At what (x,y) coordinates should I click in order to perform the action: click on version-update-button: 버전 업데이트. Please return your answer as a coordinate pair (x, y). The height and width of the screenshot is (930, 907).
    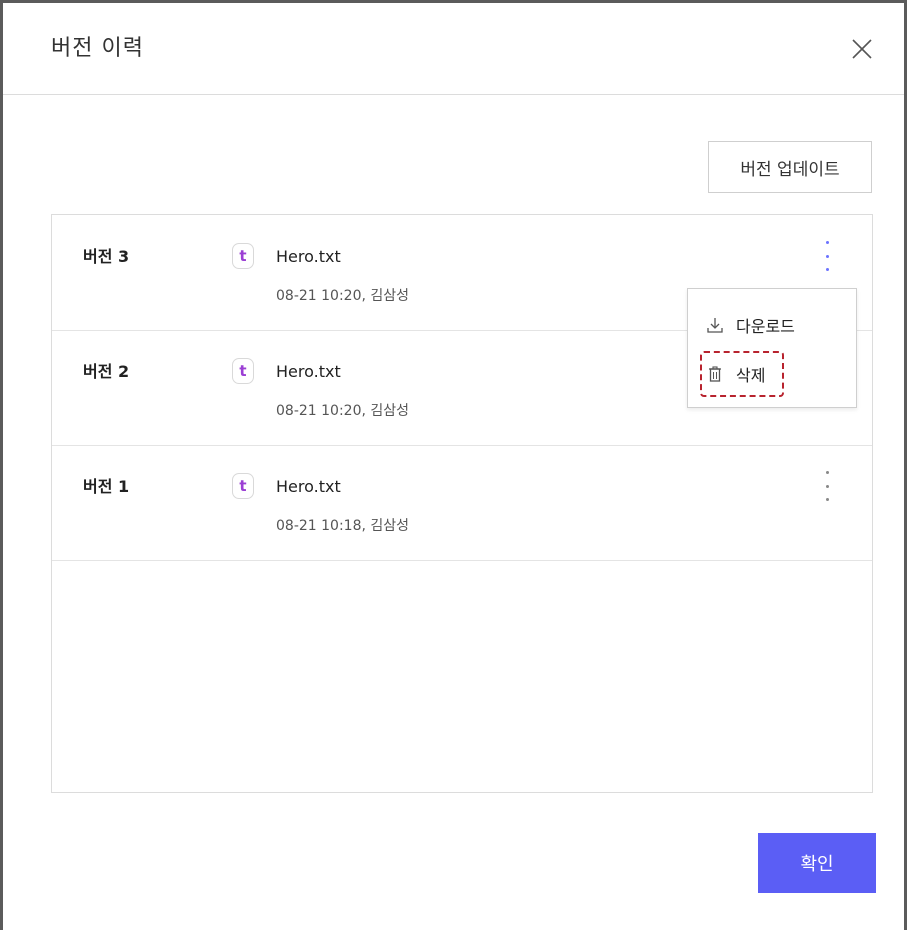
    Looking at the image, I should click on (790, 167).